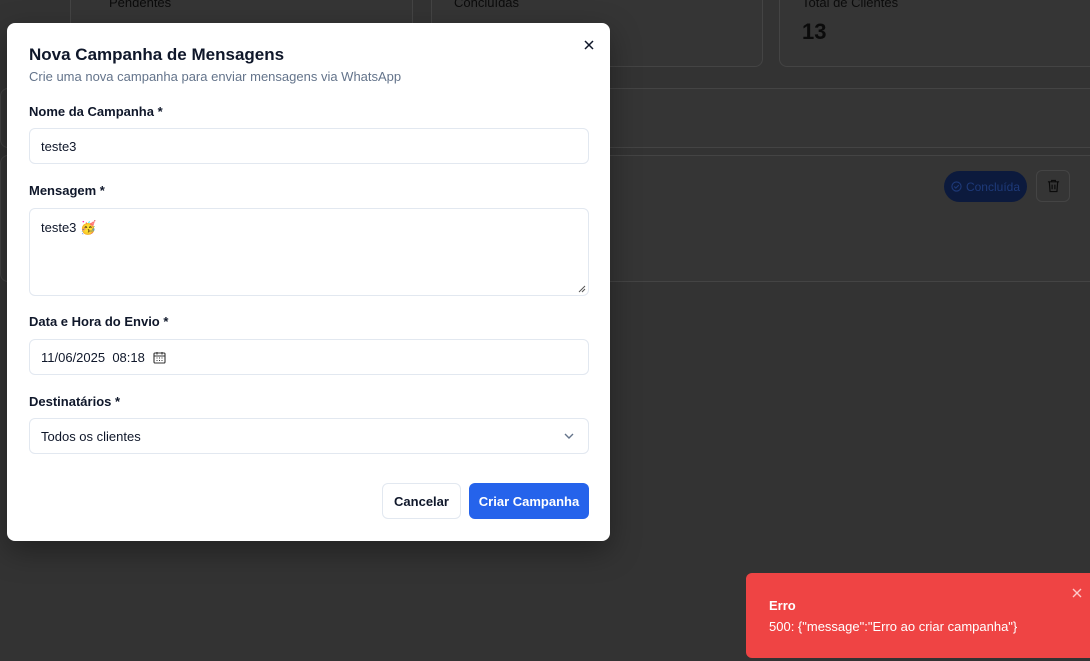 The image size is (1090, 661). I want to click on stat-card-clients-value: 13, so click(814, 31).